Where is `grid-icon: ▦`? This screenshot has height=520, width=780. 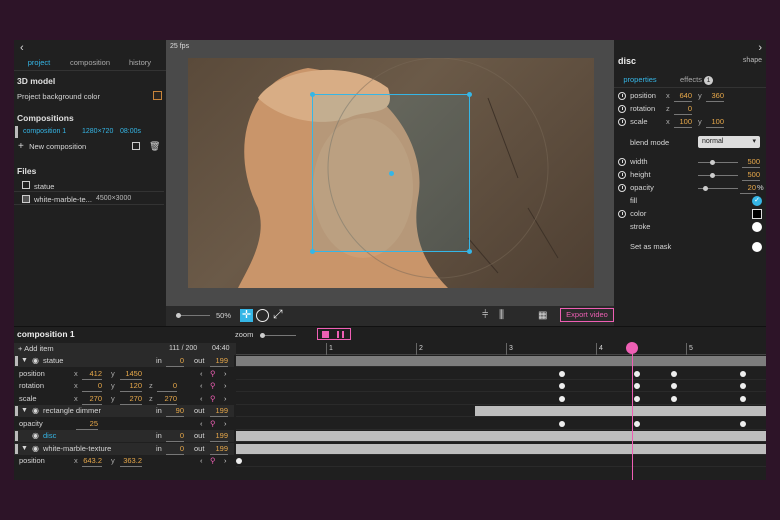 grid-icon: ▦ is located at coordinates (542, 315).